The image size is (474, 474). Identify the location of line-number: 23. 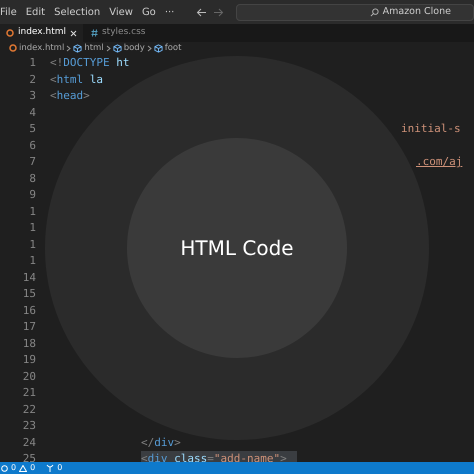
(29, 426).